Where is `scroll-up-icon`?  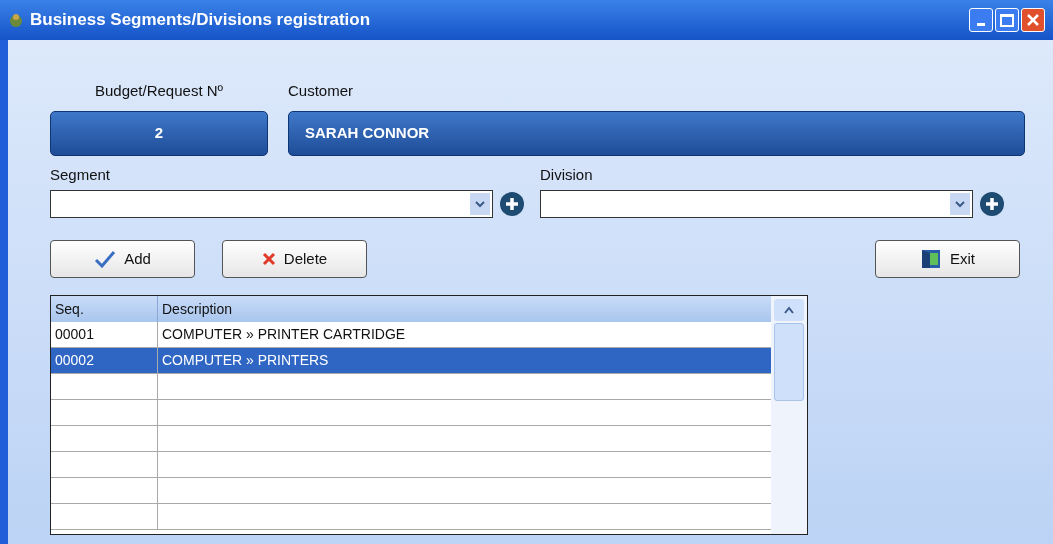
scroll-up-icon is located at coordinates (789, 310).